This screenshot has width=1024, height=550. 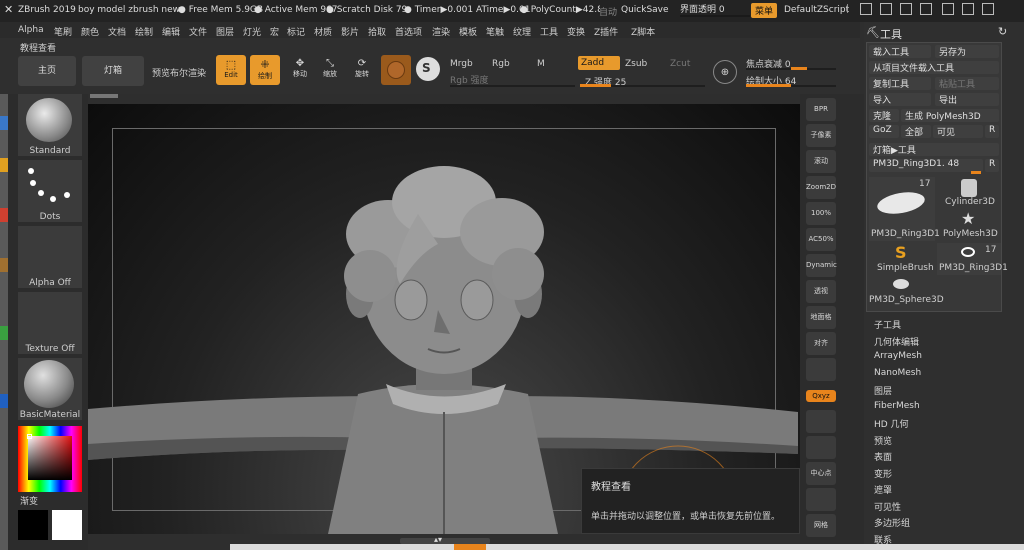 I want to click on subpalette-item: 几何体编辑, so click(x=896, y=341).